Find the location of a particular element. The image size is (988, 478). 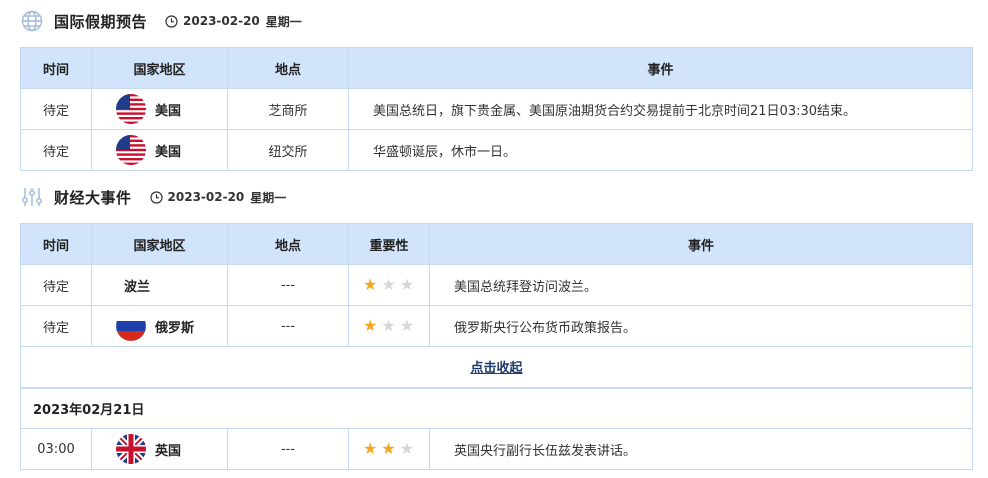

collapse-link: 点击收起 is located at coordinates (496, 368).